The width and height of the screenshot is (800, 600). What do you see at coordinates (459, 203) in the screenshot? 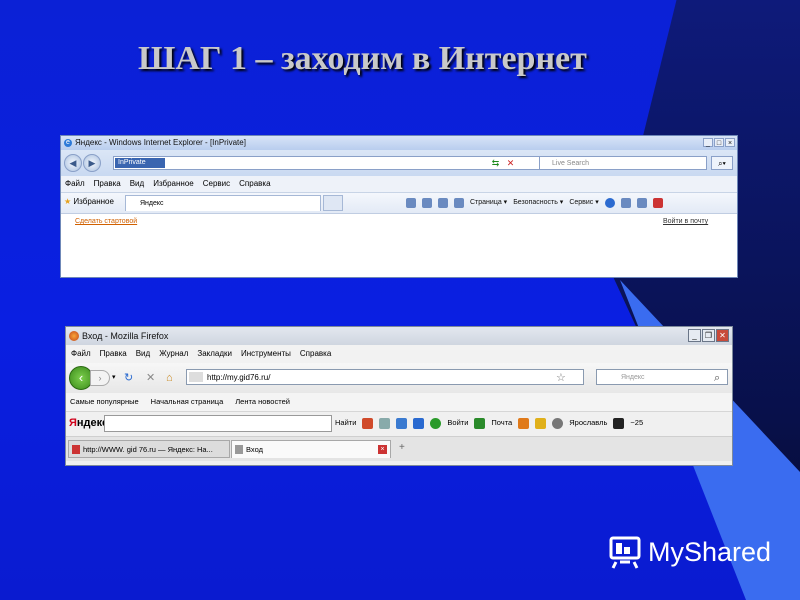
I see `print-icon` at bounding box center [459, 203].